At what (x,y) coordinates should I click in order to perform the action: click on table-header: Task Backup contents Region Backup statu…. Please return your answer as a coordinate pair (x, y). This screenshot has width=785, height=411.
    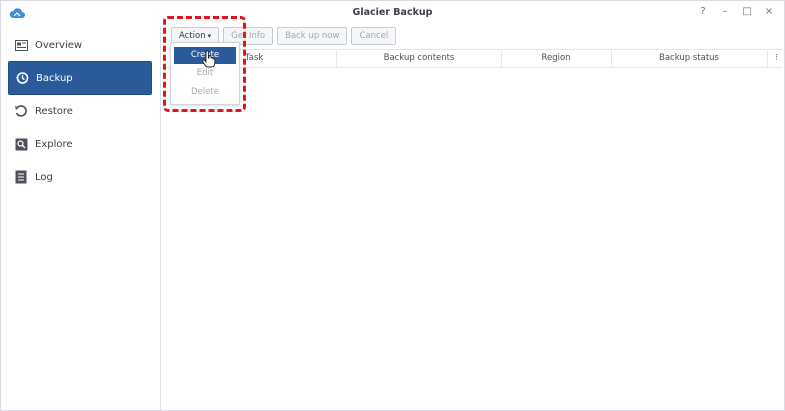
    Looking at the image, I should click on (471, 58).